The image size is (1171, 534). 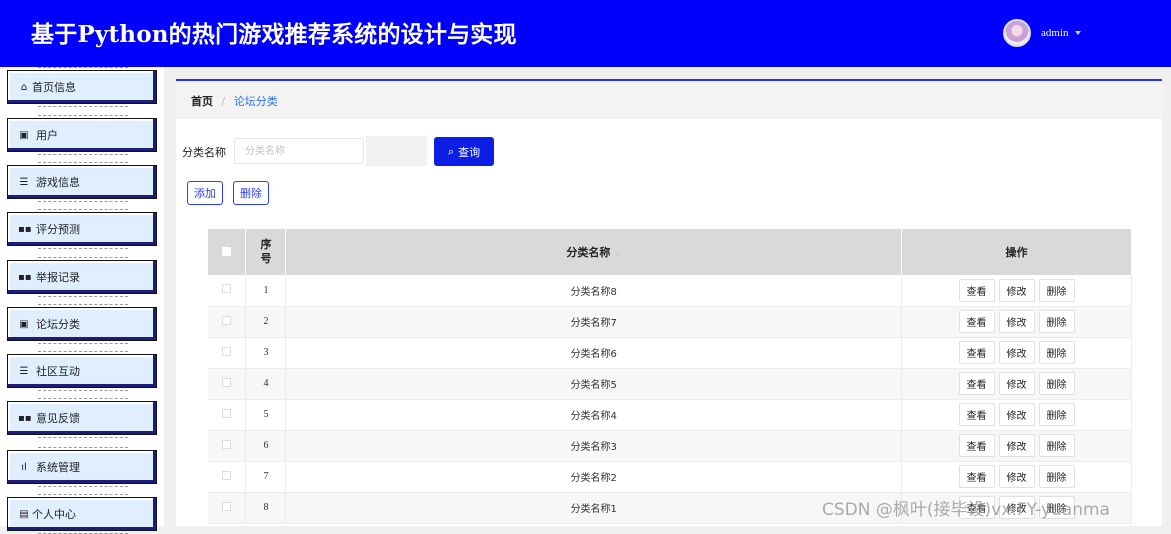 What do you see at coordinates (204, 152) in the screenshot?
I see `search-label: 分类名称` at bounding box center [204, 152].